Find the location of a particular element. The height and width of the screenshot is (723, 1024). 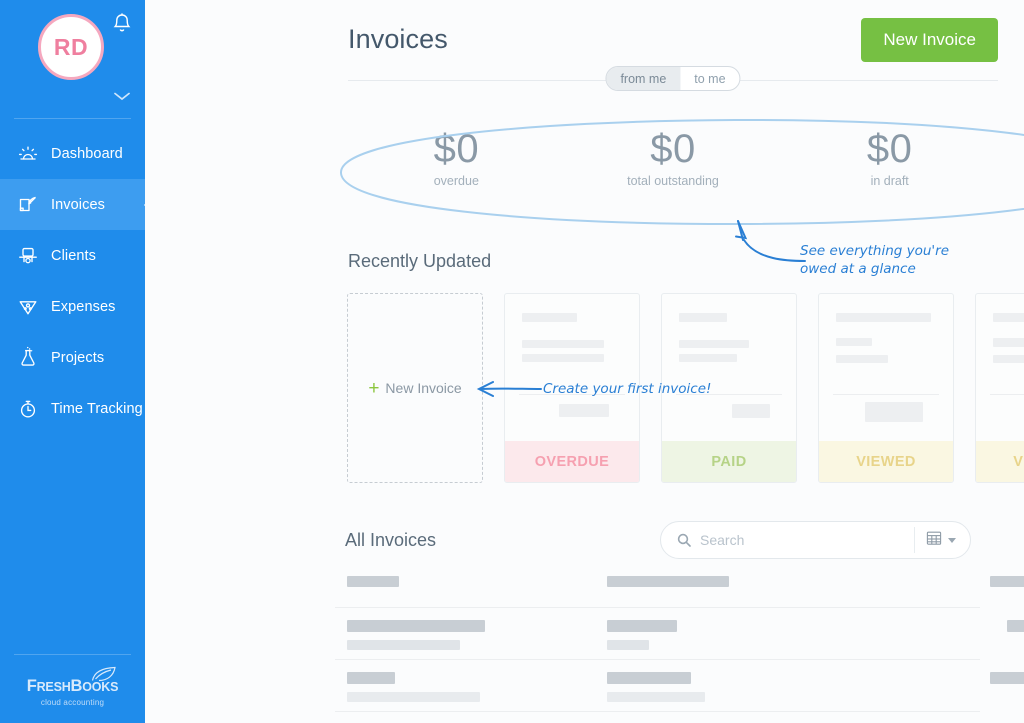

grid-view-icon is located at coordinates (934, 540).